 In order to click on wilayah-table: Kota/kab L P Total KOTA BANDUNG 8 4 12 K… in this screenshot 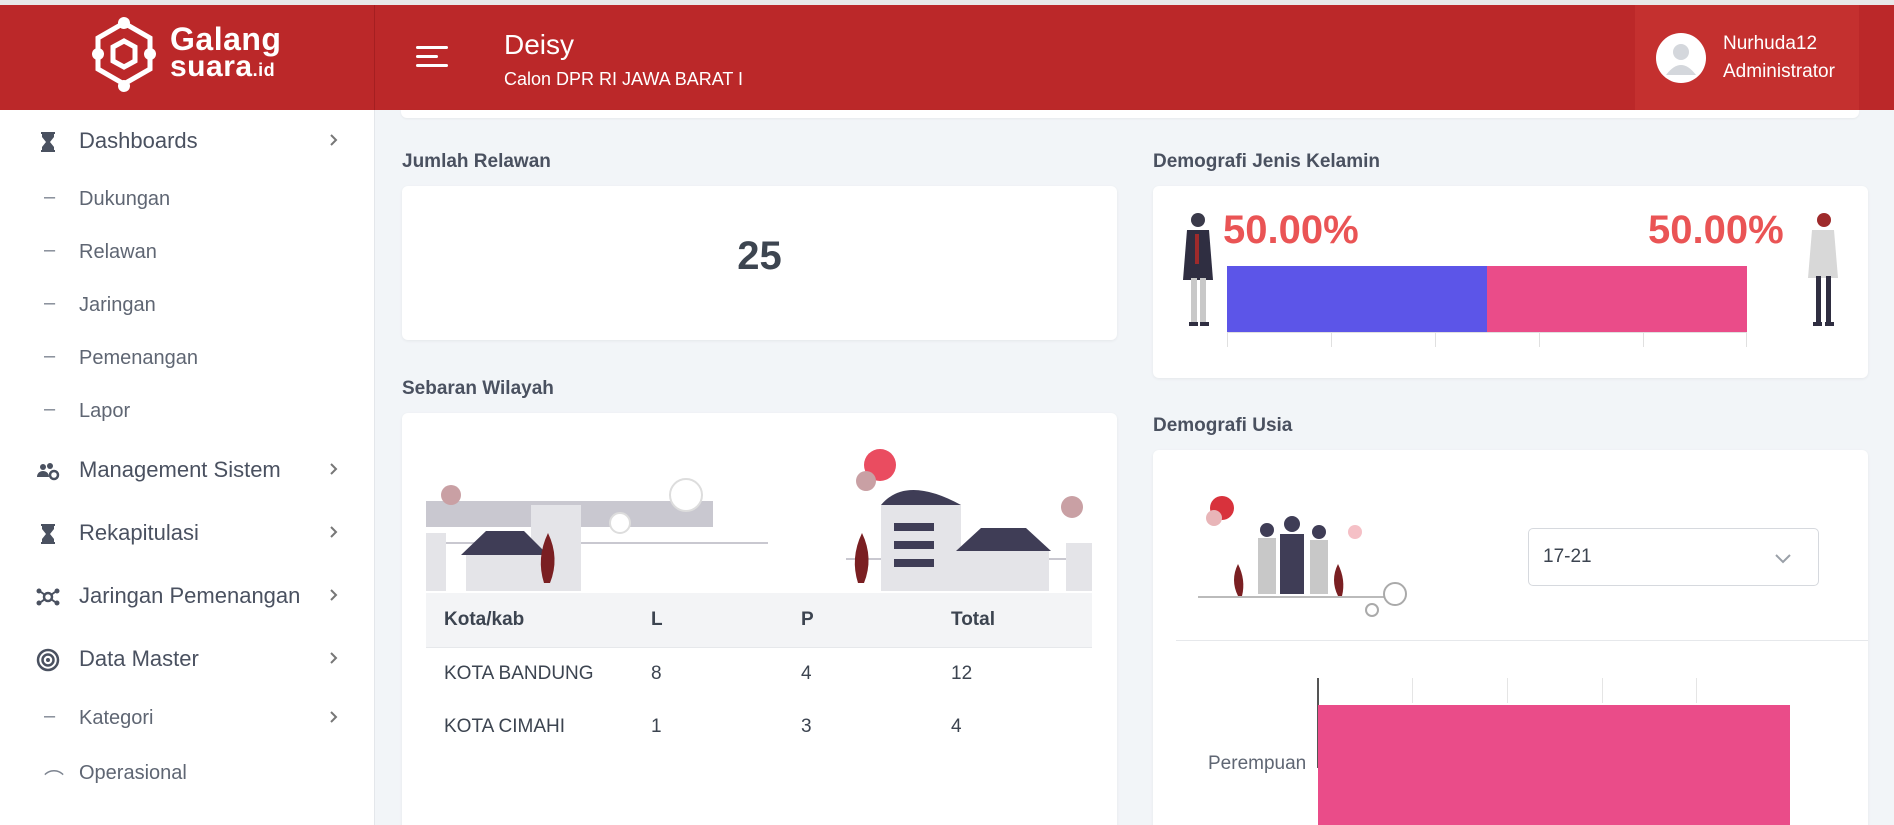, I will do `click(759, 673)`.